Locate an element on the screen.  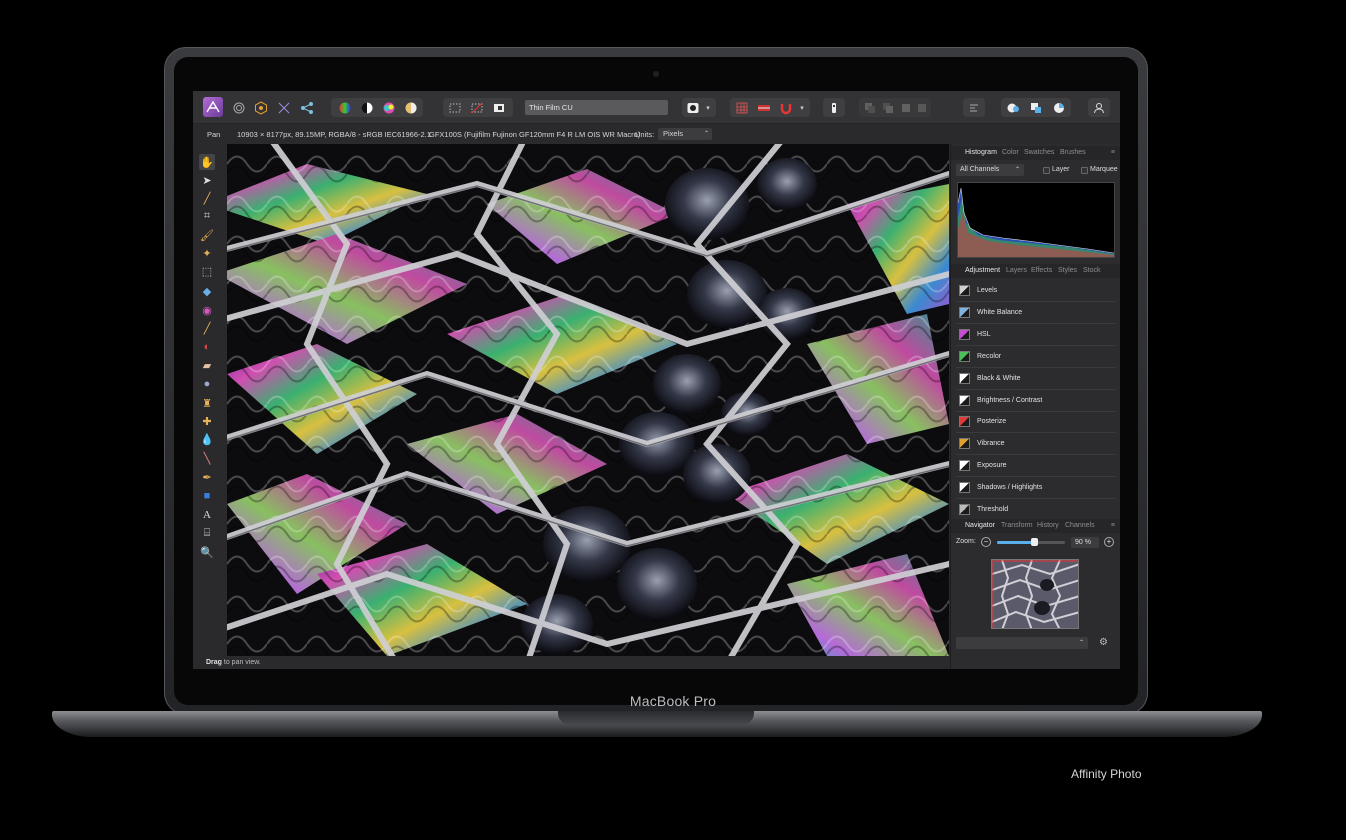
vibrance-icon is located at coordinates (964, 444).